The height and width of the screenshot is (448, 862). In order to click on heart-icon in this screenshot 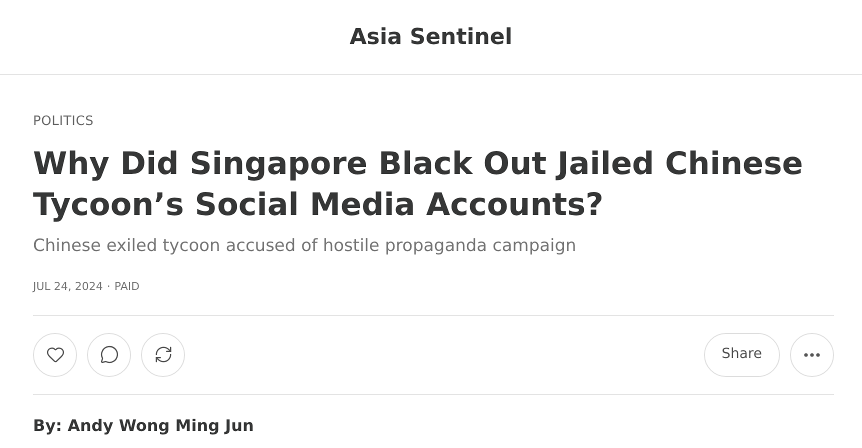, I will do `click(55, 354)`.